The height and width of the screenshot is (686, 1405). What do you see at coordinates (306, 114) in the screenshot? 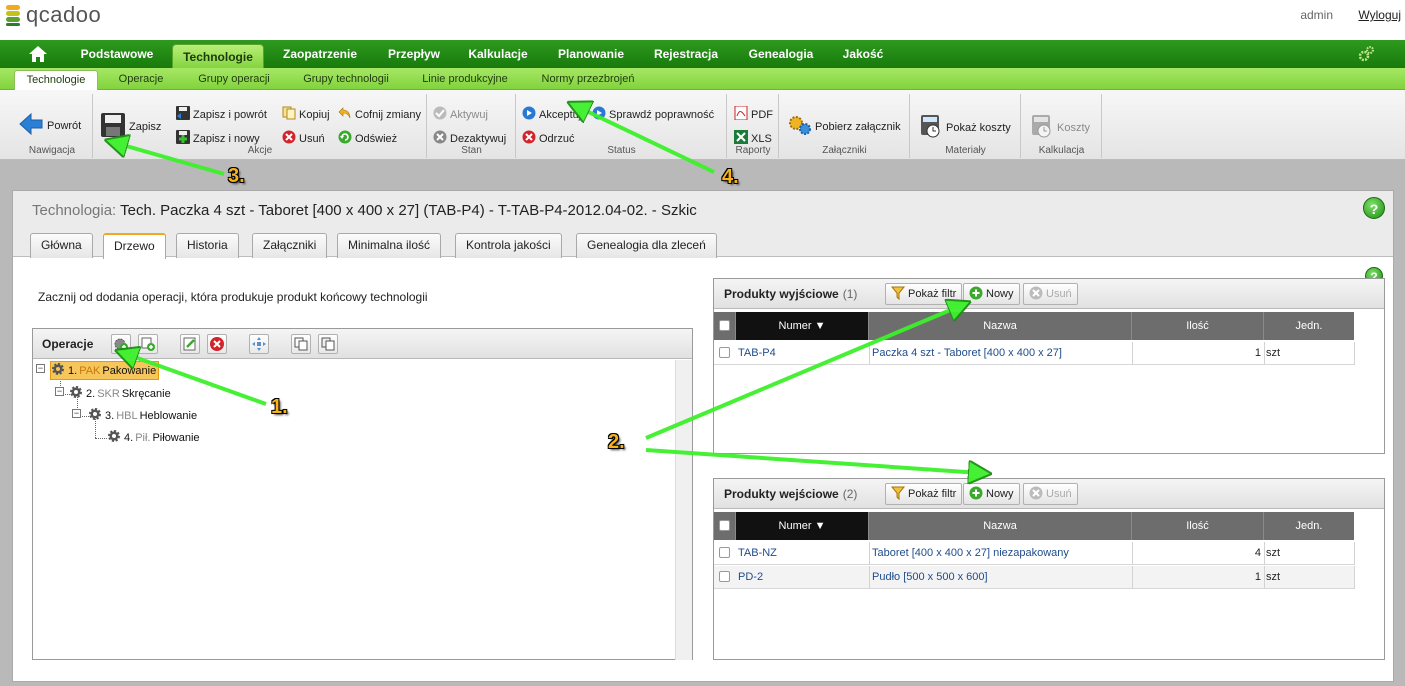
I see `copy-button: Kopiuj` at bounding box center [306, 114].